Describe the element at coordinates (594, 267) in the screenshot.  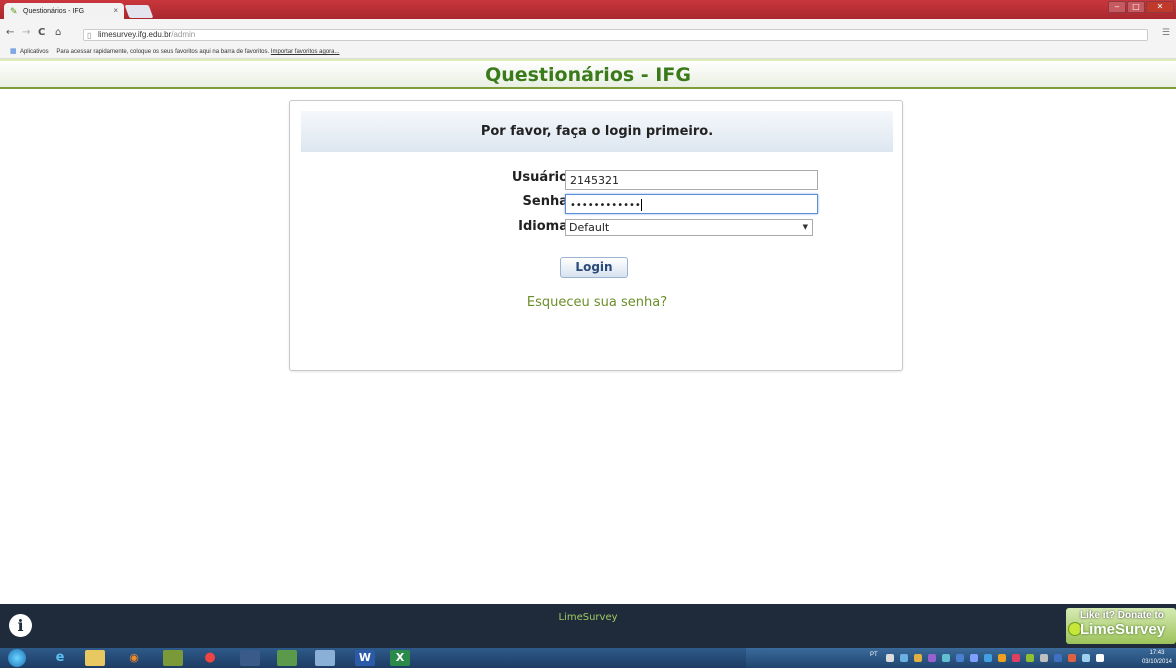
I see `login-button: Login` at that location.